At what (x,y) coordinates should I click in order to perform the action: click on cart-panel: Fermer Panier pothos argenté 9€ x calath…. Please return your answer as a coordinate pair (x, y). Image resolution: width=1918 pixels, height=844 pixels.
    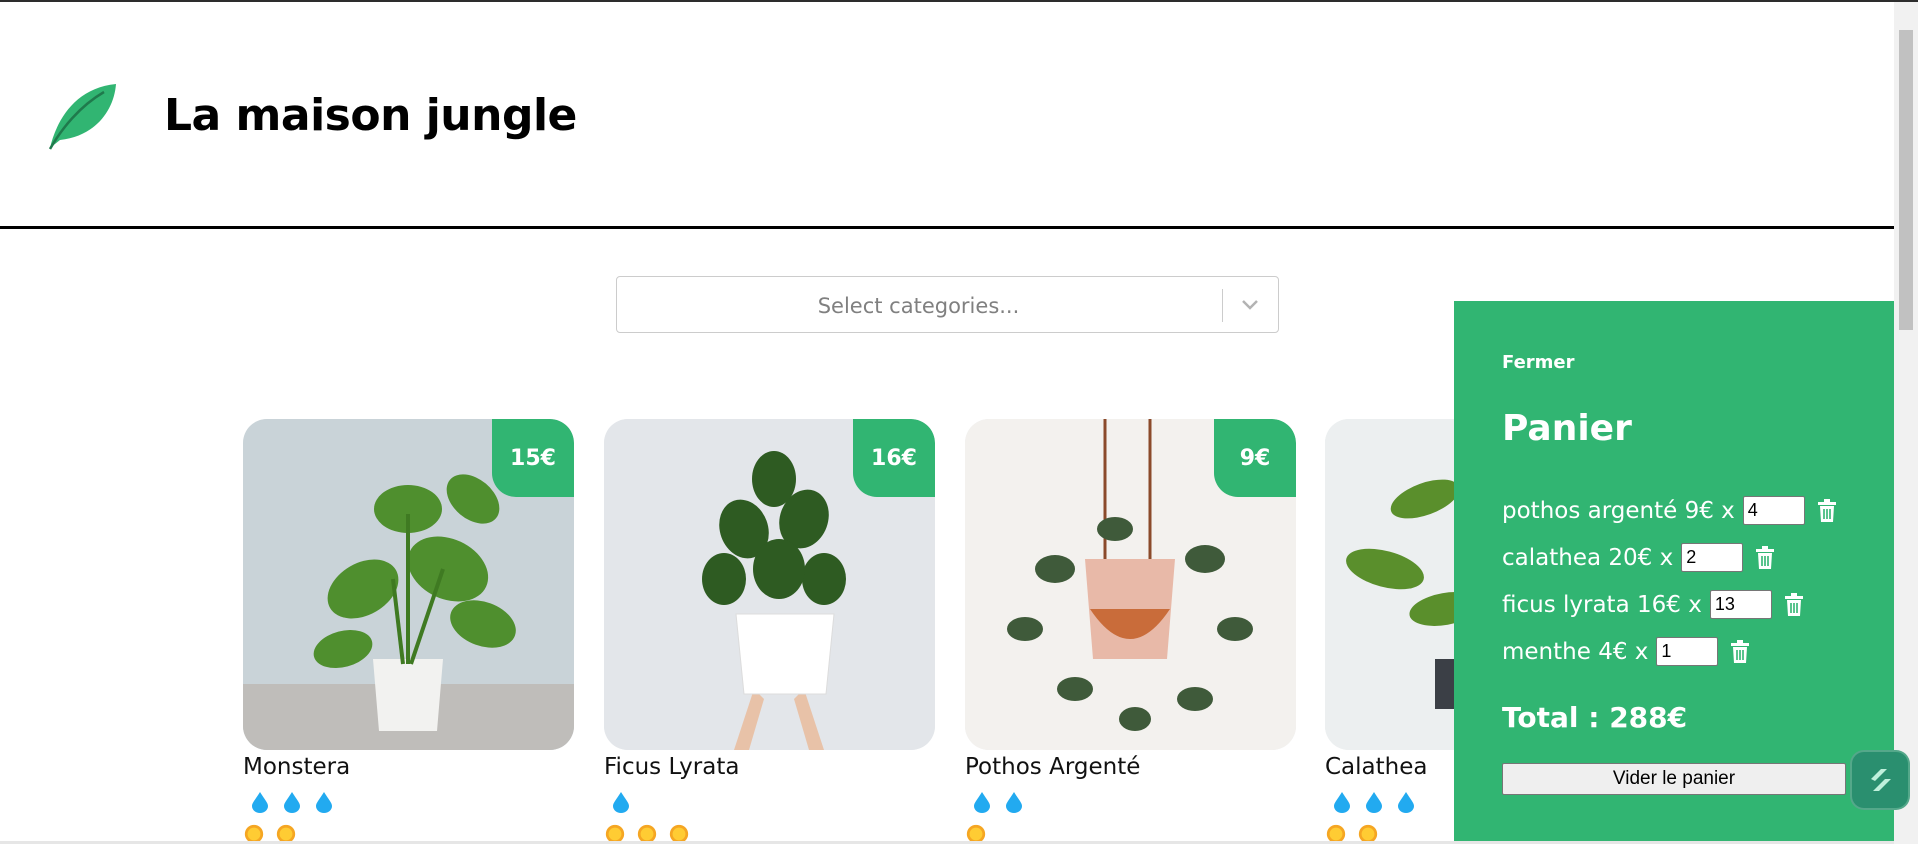
    Looking at the image, I should click on (1674, 572).